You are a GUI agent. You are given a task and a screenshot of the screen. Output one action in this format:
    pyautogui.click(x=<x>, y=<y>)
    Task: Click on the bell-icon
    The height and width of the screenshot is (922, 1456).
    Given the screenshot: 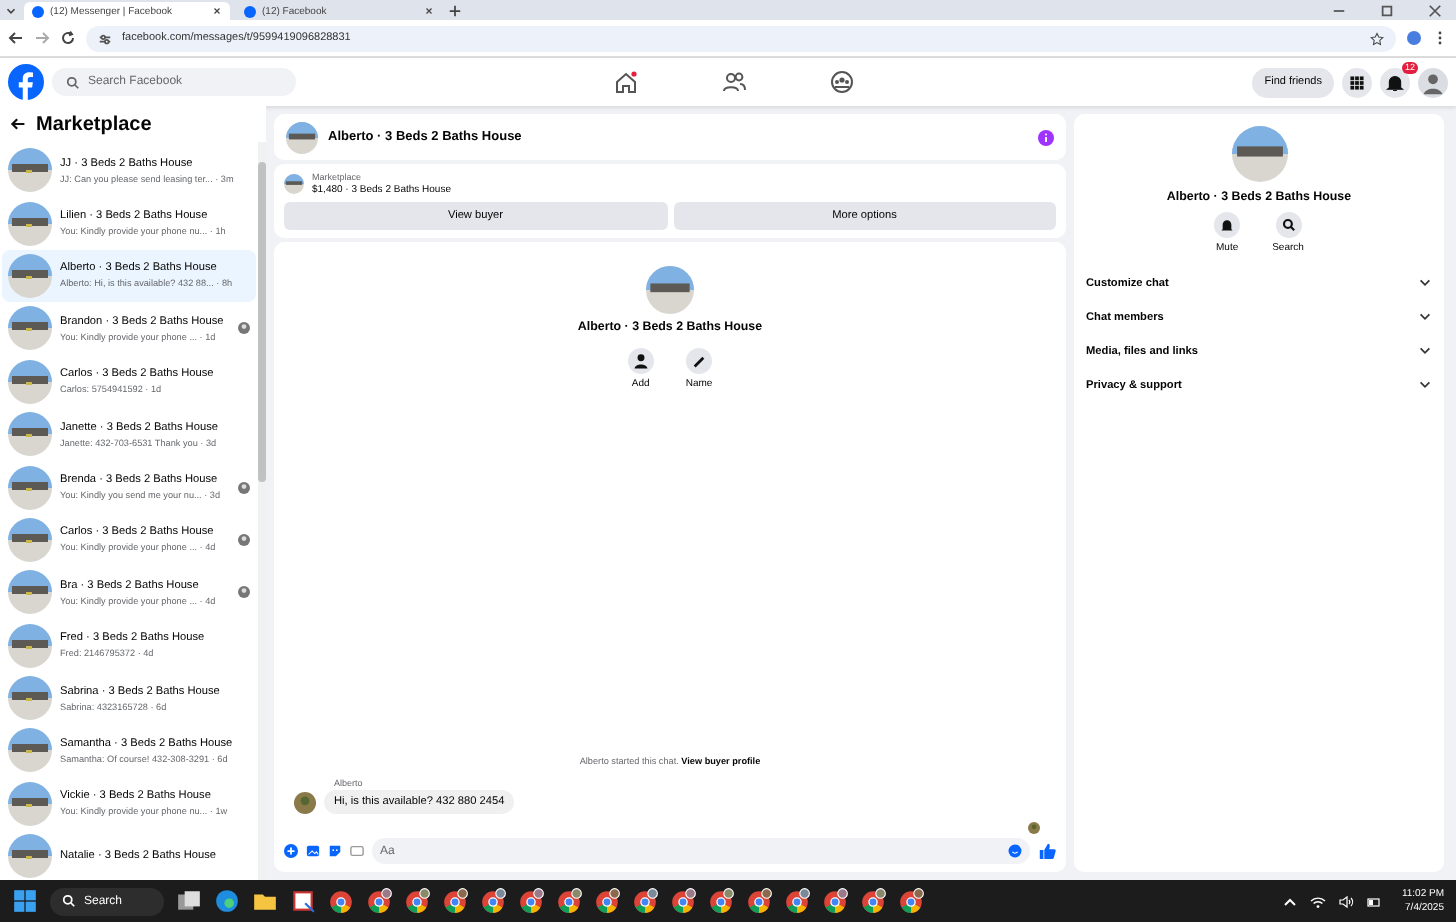 What is the action you would take?
    pyautogui.click(x=1227, y=225)
    